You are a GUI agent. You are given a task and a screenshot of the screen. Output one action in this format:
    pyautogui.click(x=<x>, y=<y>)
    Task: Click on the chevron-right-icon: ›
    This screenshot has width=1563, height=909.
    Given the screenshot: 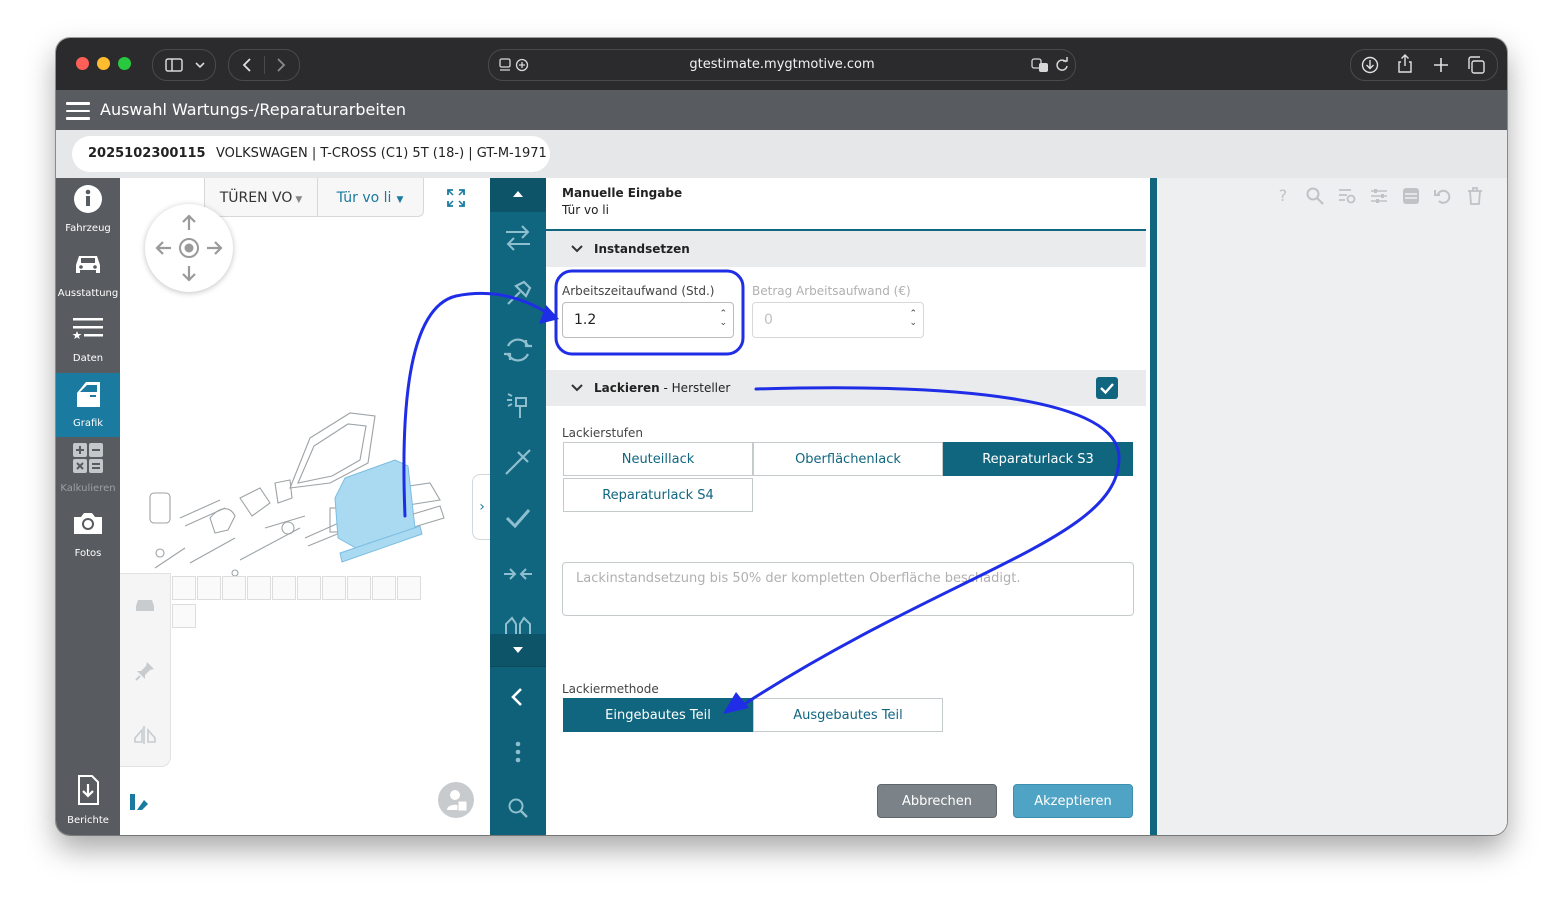 What is the action you would take?
    pyautogui.click(x=482, y=507)
    